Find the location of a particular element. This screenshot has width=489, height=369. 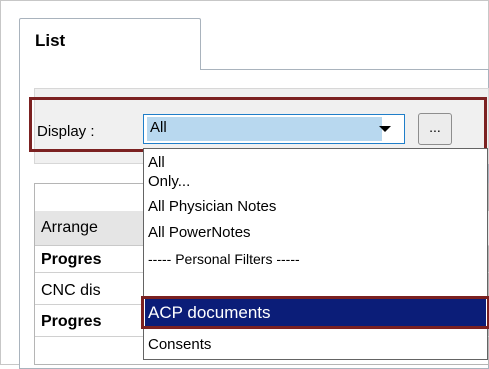

dropdown-option-all-powernotes: All PowerNotes is located at coordinates (199, 232).